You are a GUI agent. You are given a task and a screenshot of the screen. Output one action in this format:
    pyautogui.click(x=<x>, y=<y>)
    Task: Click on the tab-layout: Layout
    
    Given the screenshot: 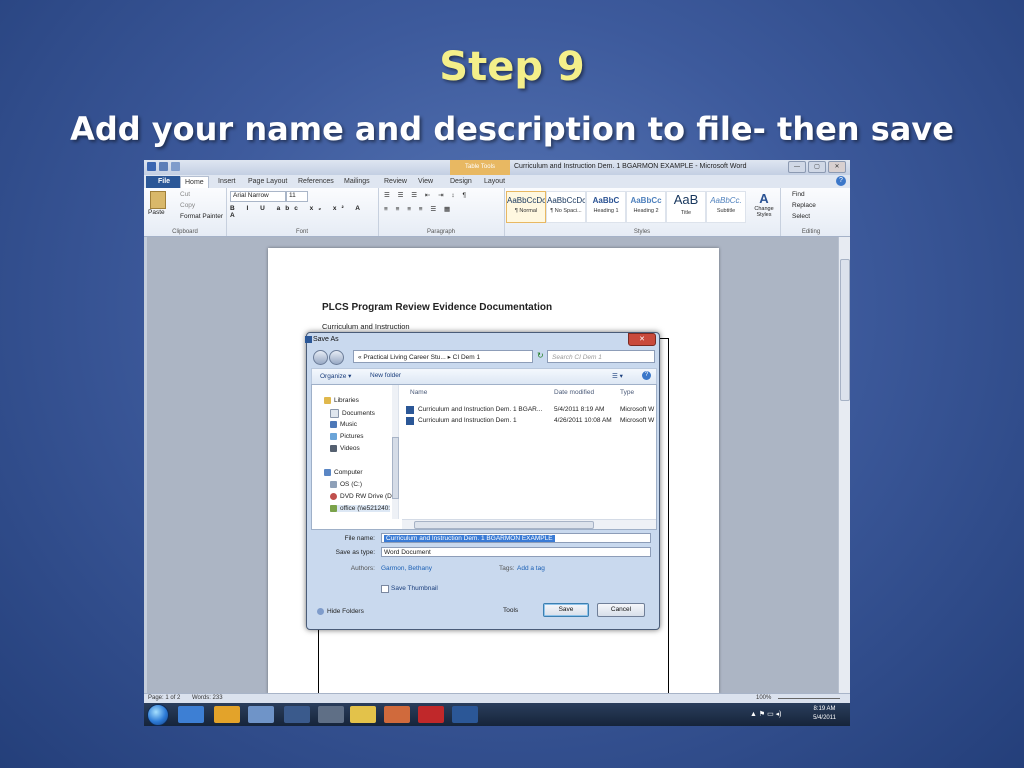 What is the action you would take?
    pyautogui.click(x=494, y=182)
    